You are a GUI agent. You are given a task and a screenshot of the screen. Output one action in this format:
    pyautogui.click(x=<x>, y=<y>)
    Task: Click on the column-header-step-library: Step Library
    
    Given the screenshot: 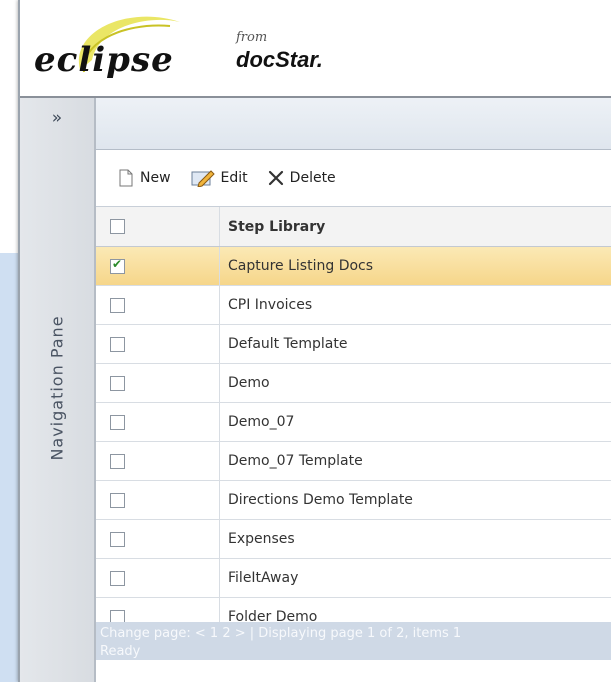 What is the action you would take?
    pyautogui.click(x=272, y=227)
    